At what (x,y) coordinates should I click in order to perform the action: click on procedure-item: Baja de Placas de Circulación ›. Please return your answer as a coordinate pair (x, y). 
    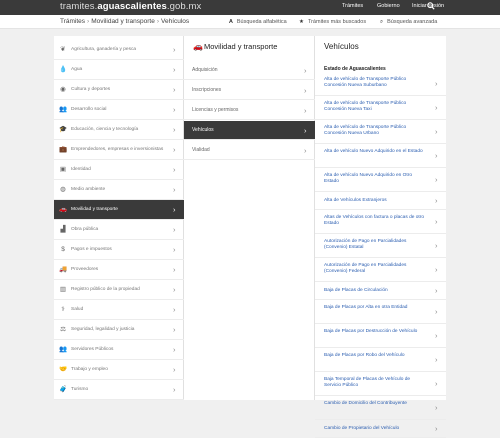
    Looking at the image, I should click on (380, 291).